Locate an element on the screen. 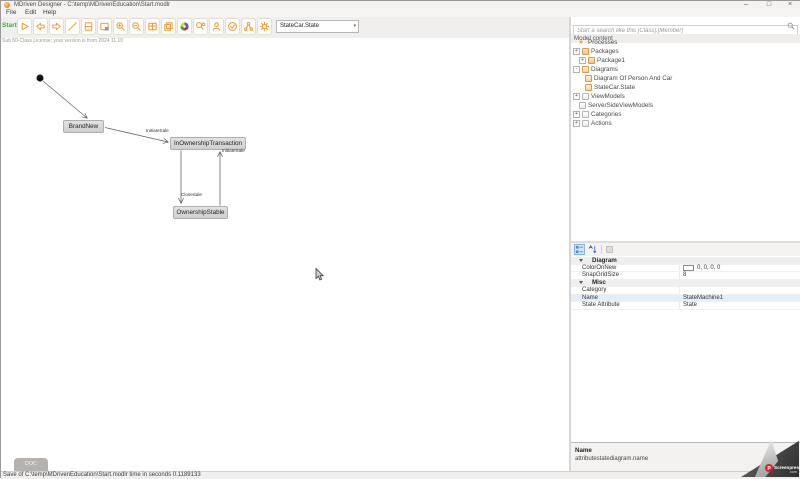 This screenshot has height=479, width=800. transition-label-initiatesale: InitiateSale is located at coordinates (157, 130).